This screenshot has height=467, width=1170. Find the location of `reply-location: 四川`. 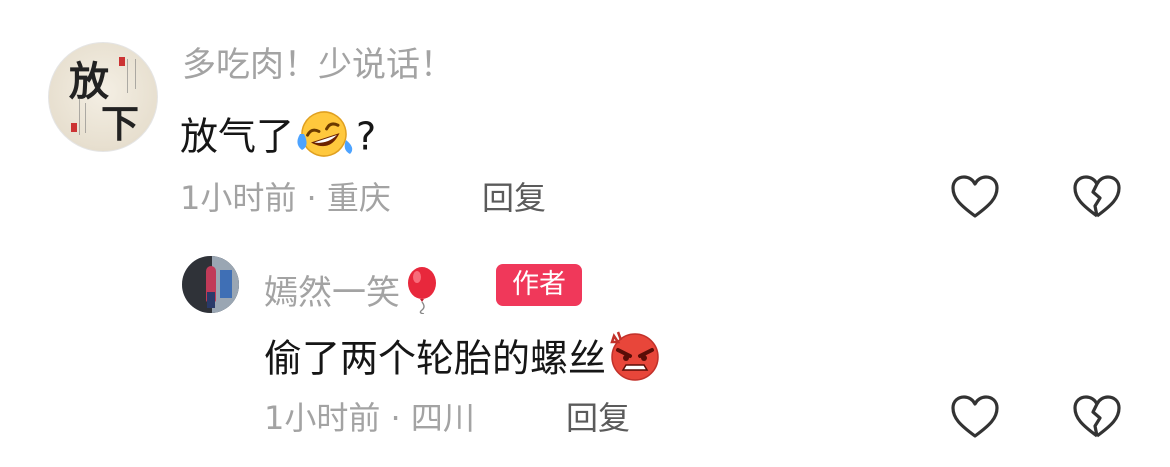

reply-location: 四川 is located at coordinates (442, 418).